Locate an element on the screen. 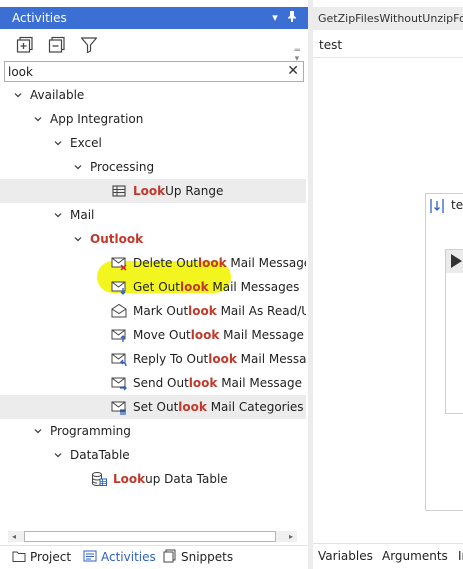  sequence-header: tes is located at coordinates (444, 206).